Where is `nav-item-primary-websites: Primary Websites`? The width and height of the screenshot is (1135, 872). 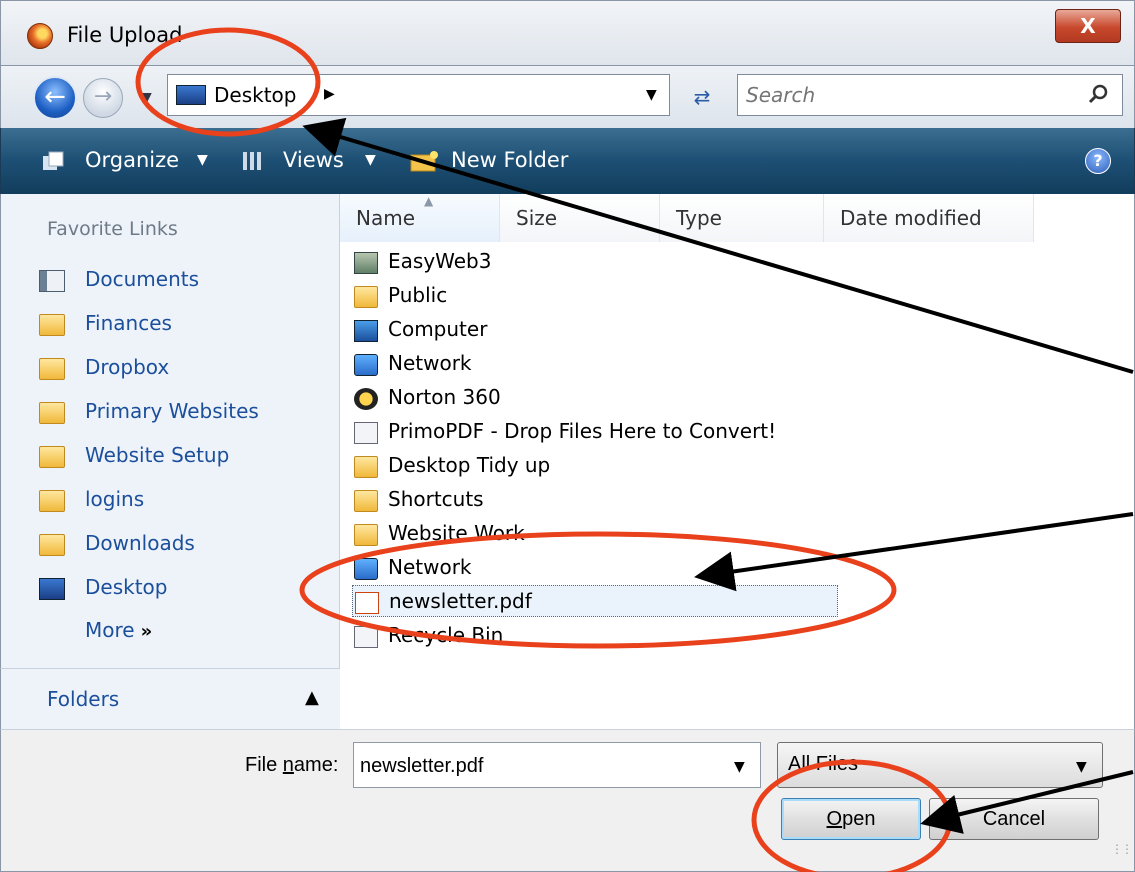
nav-item-primary-websites: Primary Websites is located at coordinates (184, 413).